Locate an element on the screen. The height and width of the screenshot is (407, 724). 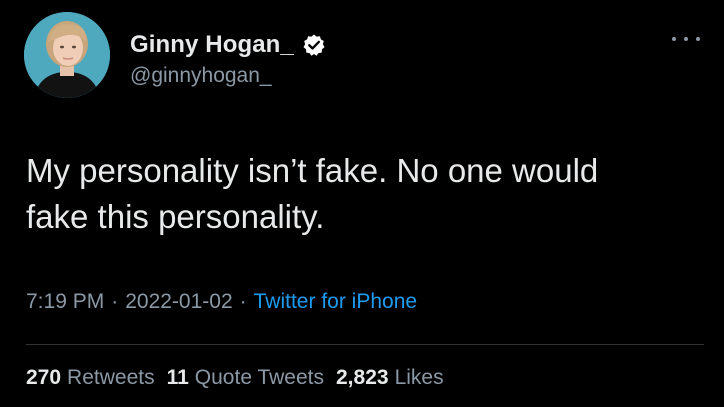
likes-stat: 2,823 Likes is located at coordinates (390, 378).